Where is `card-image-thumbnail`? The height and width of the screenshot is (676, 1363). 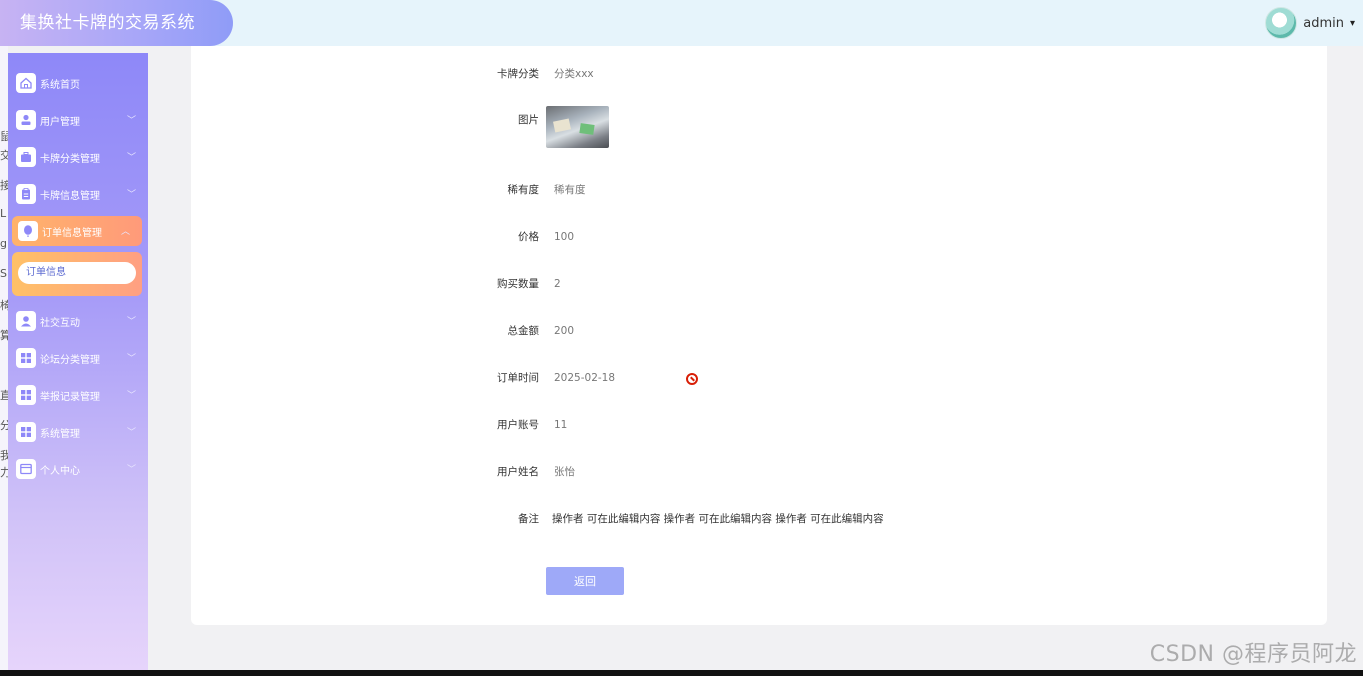
card-image-thumbnail is located at coordinates (577, 127).